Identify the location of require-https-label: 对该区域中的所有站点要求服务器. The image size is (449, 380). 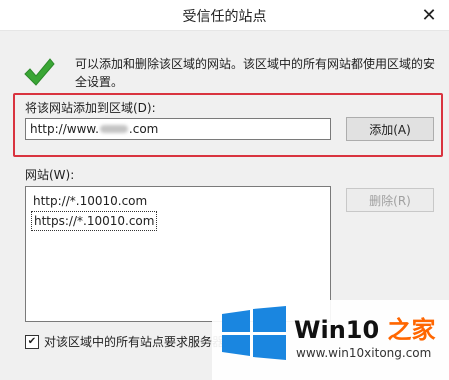
(134, 342).